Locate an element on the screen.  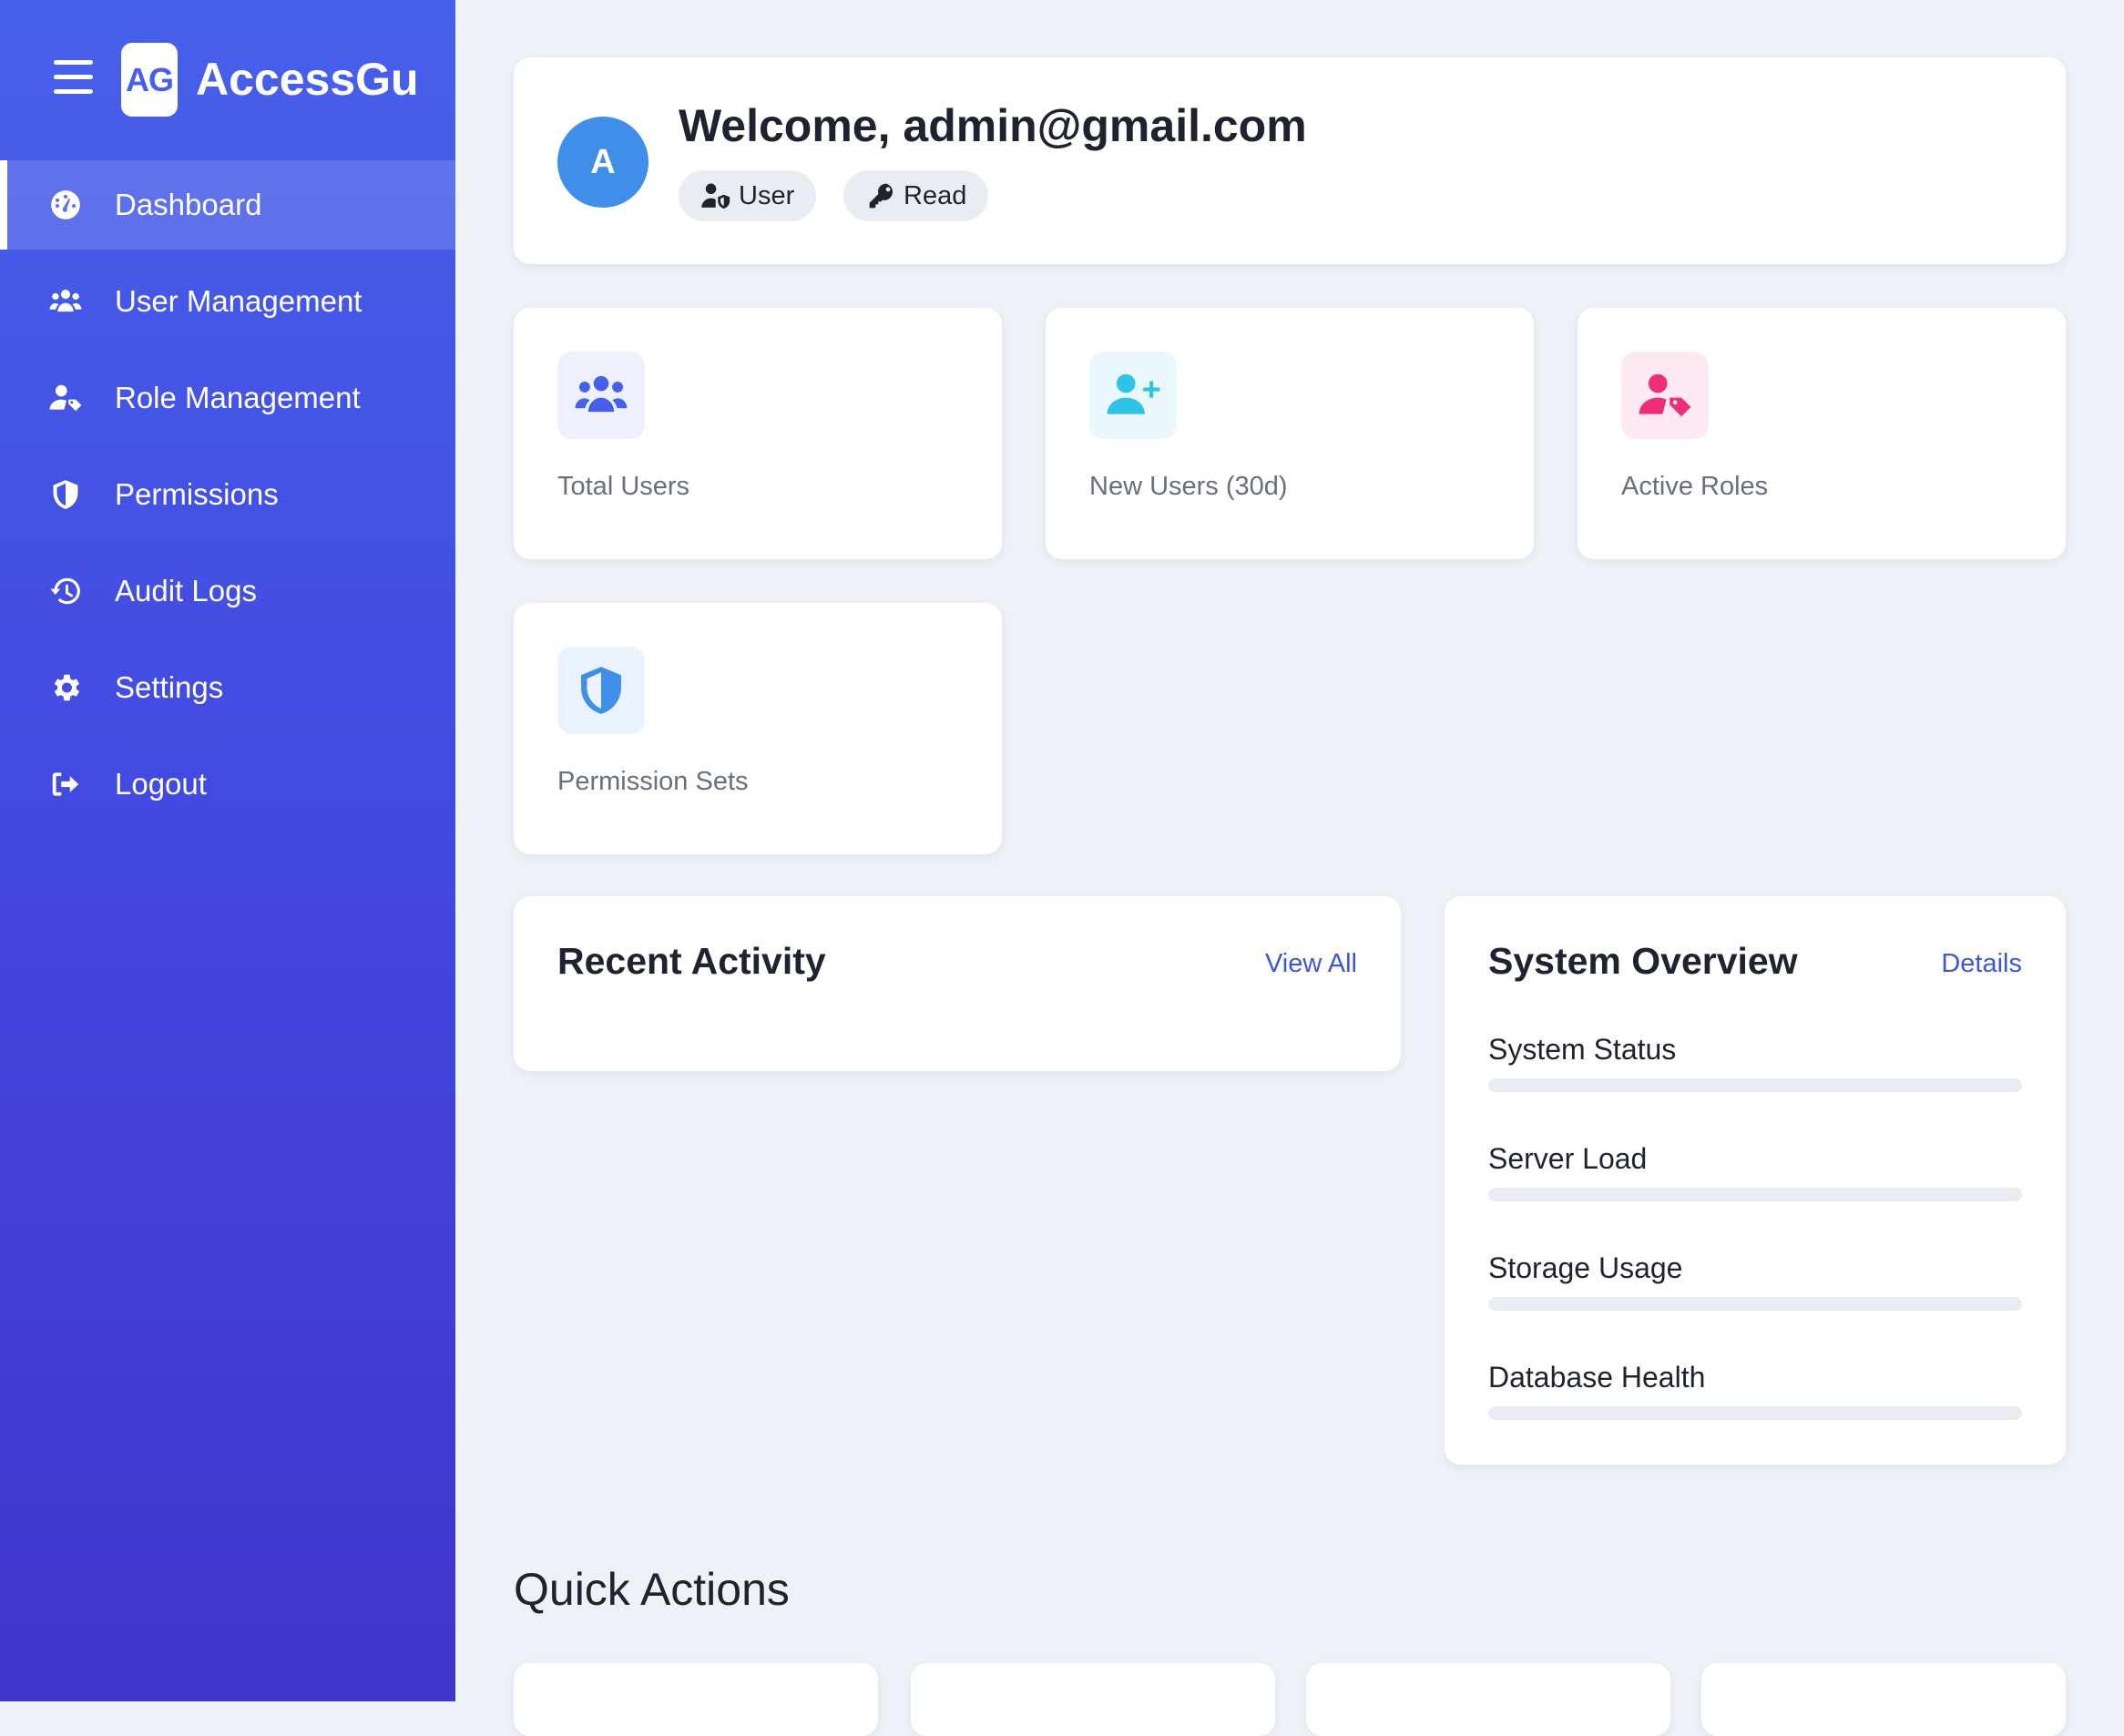
permission-chip-label: Read is located at coordinates (935, 195).